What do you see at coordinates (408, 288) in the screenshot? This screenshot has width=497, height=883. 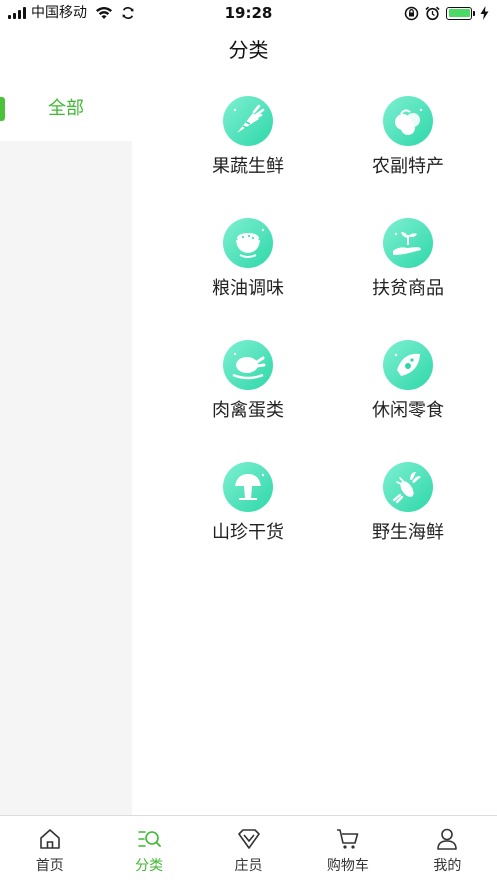 I see `category-label: 扶贫商品` at bounding box center [408, 288].